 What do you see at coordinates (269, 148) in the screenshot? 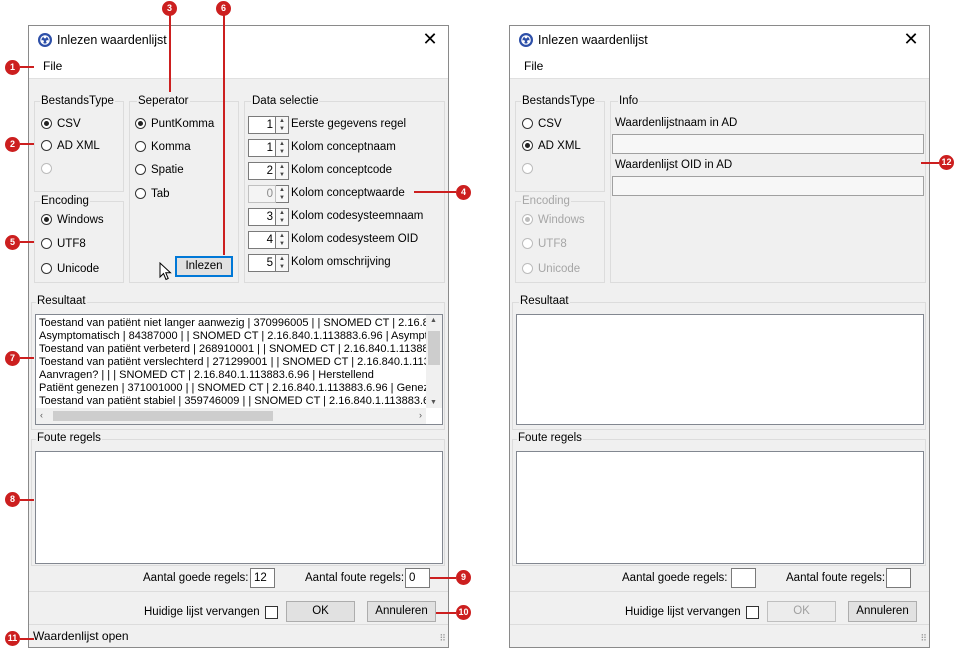
I see `spin-conceptnaam: 1 ▲ ▼` at bounding box center [269, 148].